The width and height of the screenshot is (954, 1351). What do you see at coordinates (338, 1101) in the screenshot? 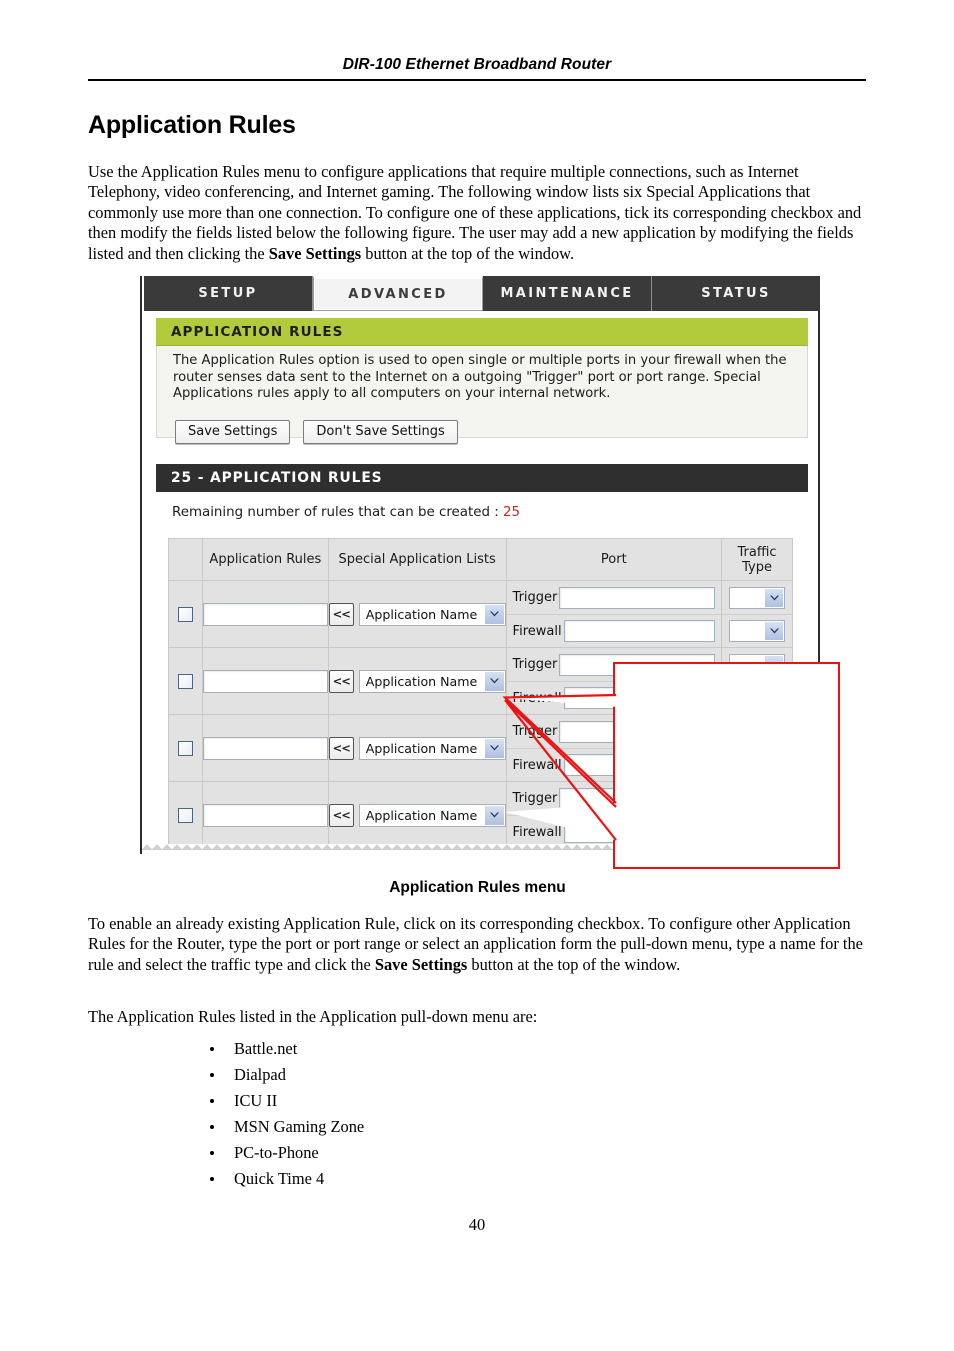
I see `list-item: ICU II` at bounding box center [338, 1101].